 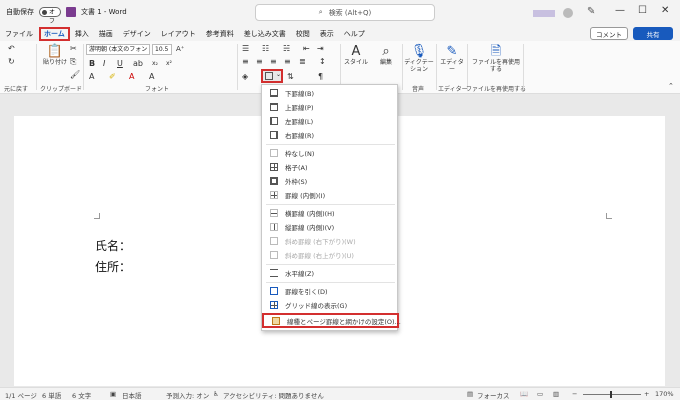 I want to click on redo-icon: ↻, so click(x=11, y=62).